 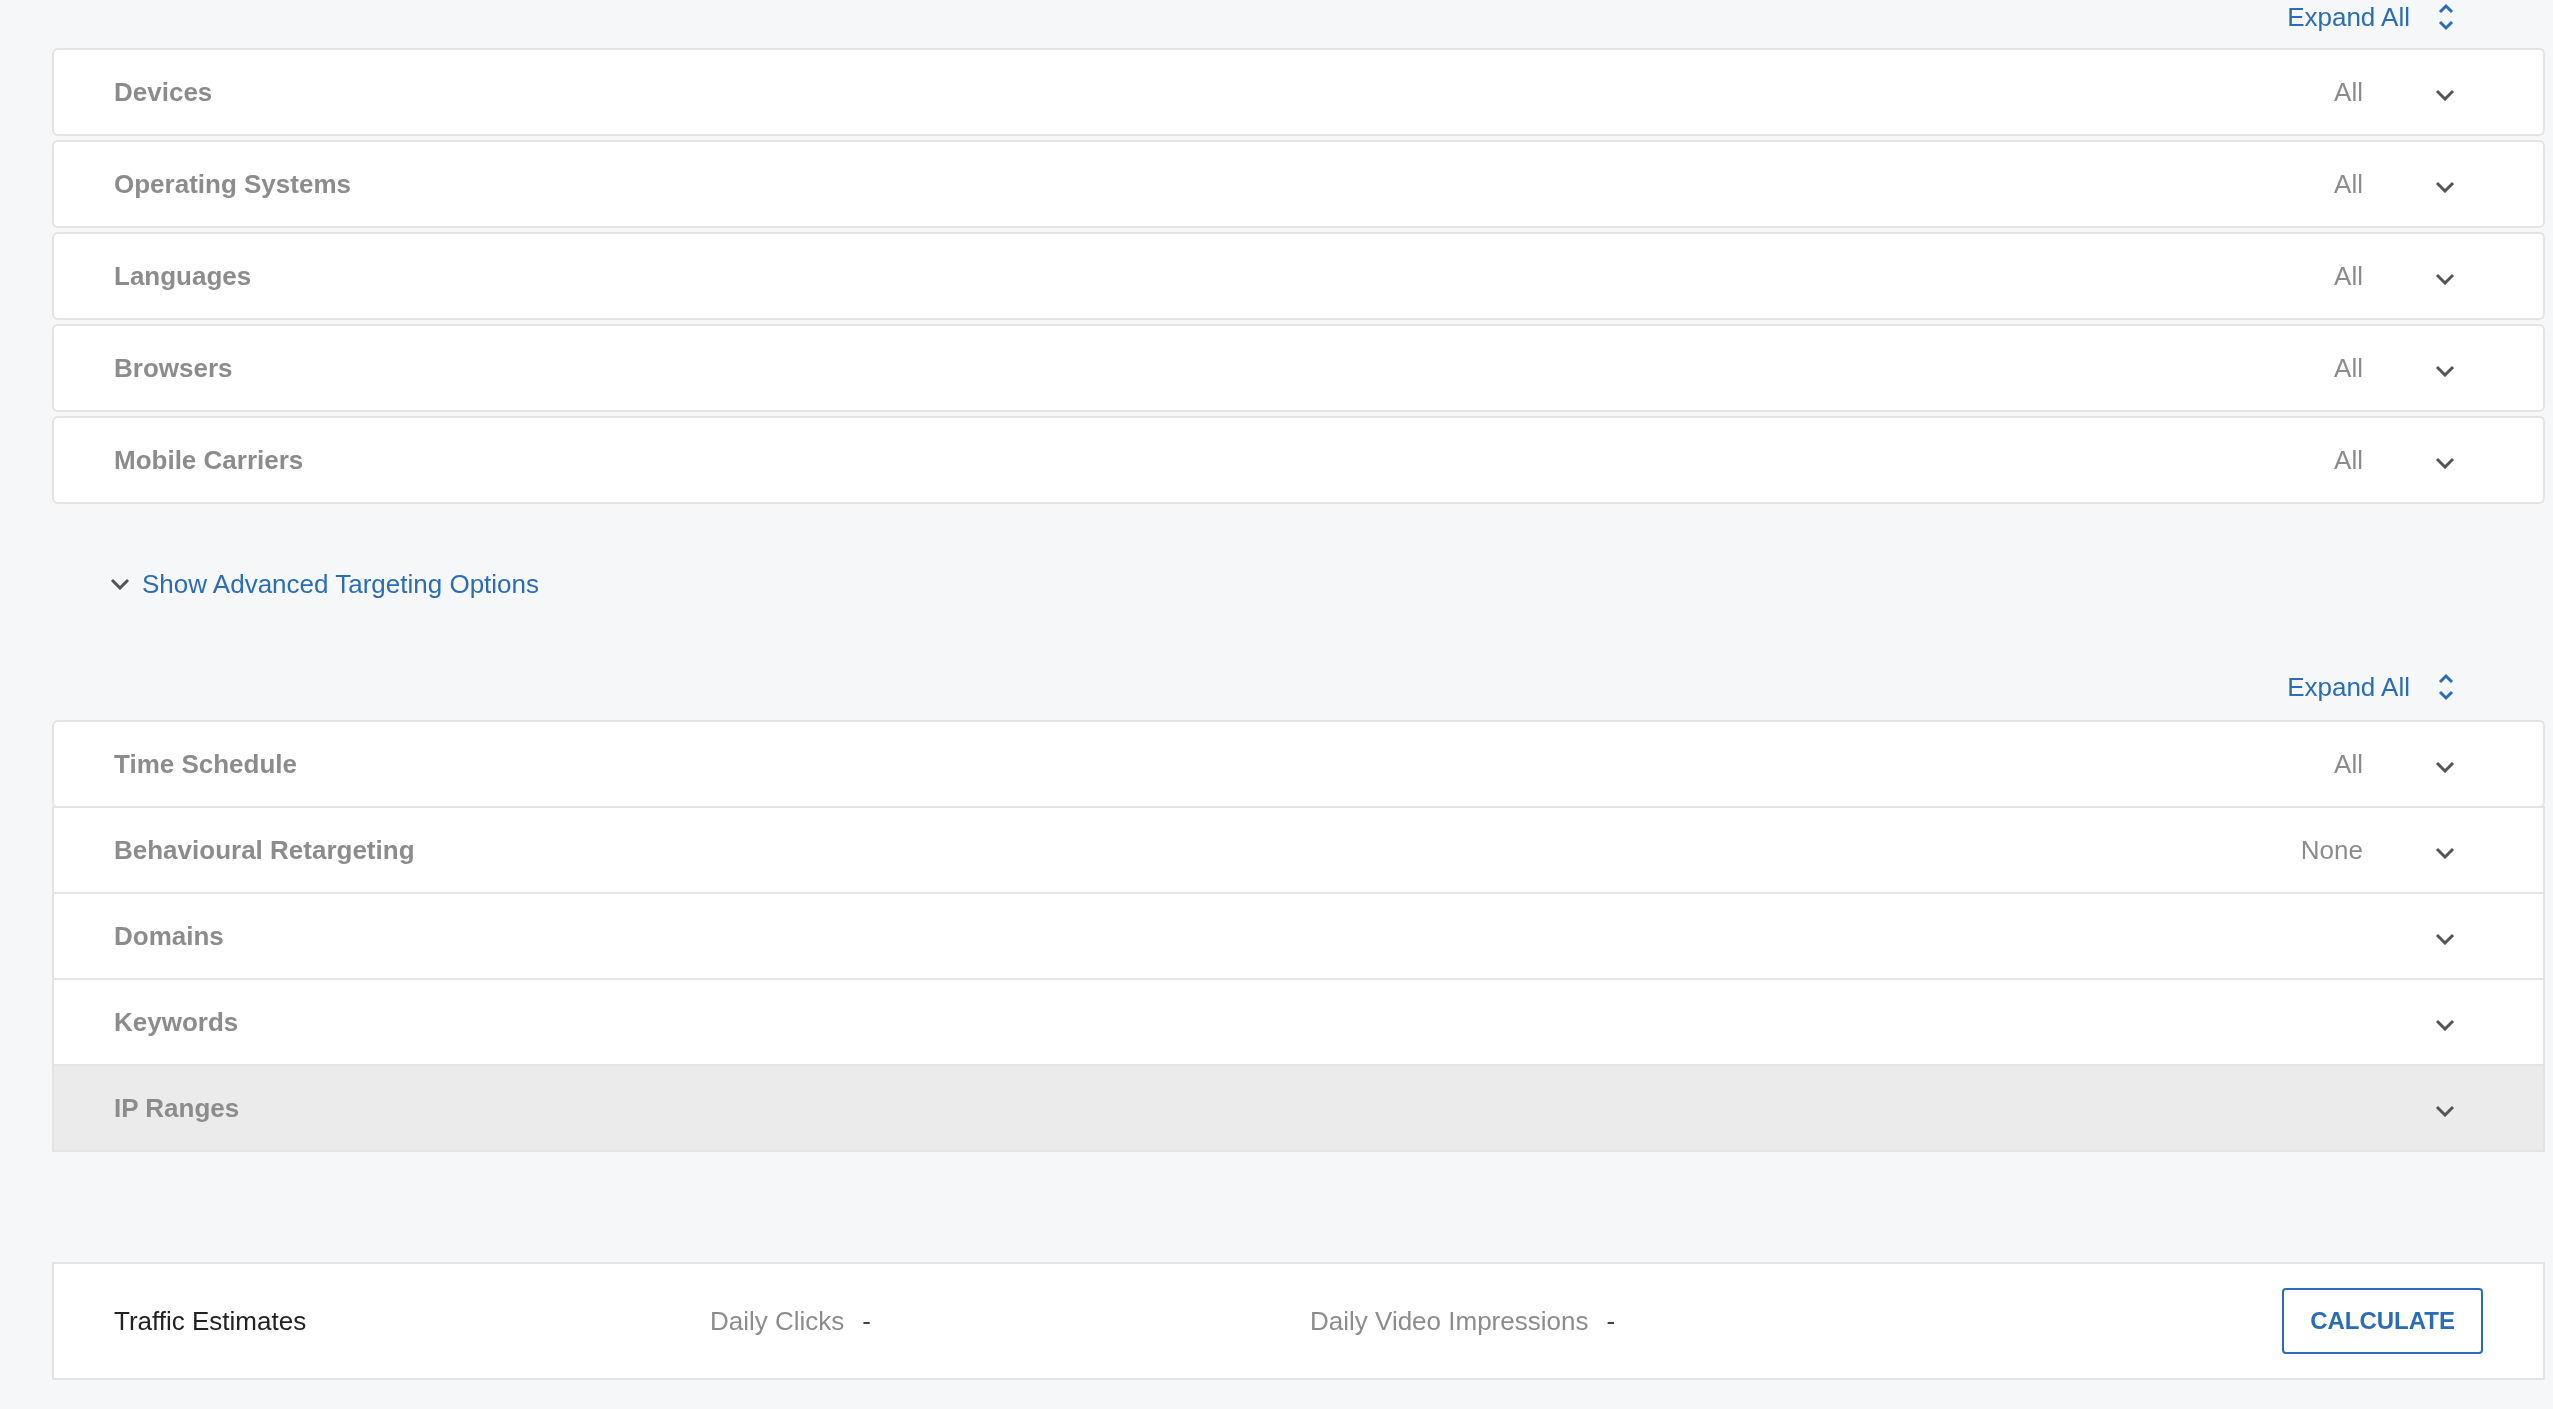 What do you see at coordinates (1298, 1022) in the screenshot?
I see `targeting-row: Keywords` at bounding box center [1298, 1022].